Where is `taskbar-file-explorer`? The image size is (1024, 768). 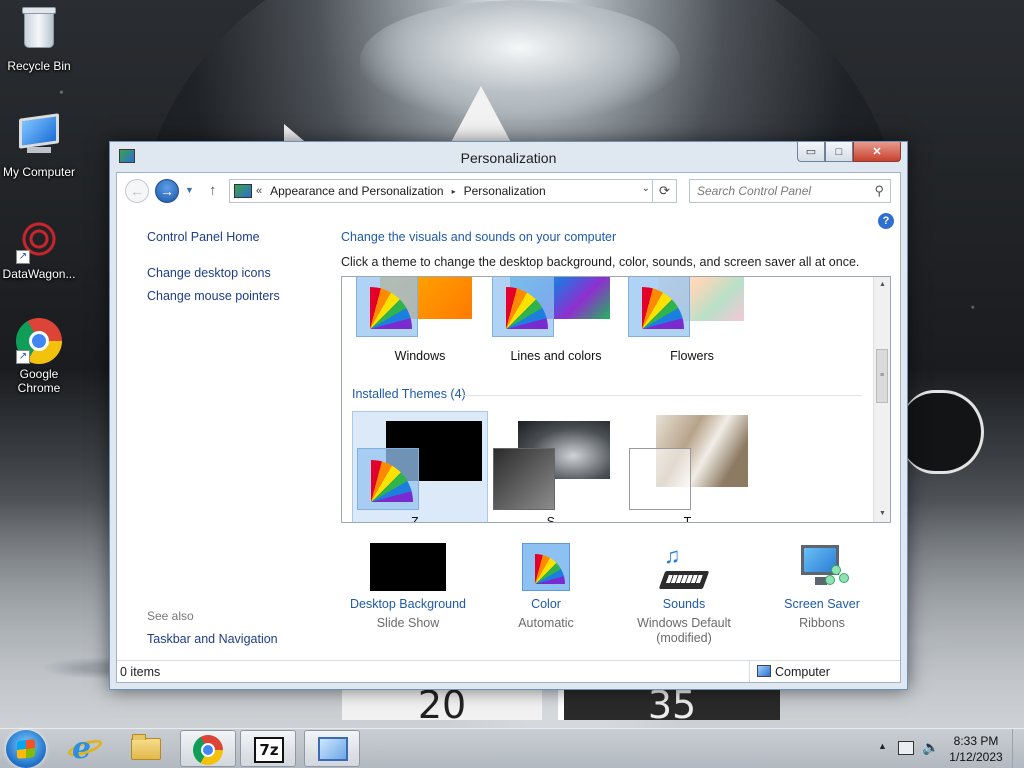
taskbar-file-explorer is located at coordinates (146, 748).